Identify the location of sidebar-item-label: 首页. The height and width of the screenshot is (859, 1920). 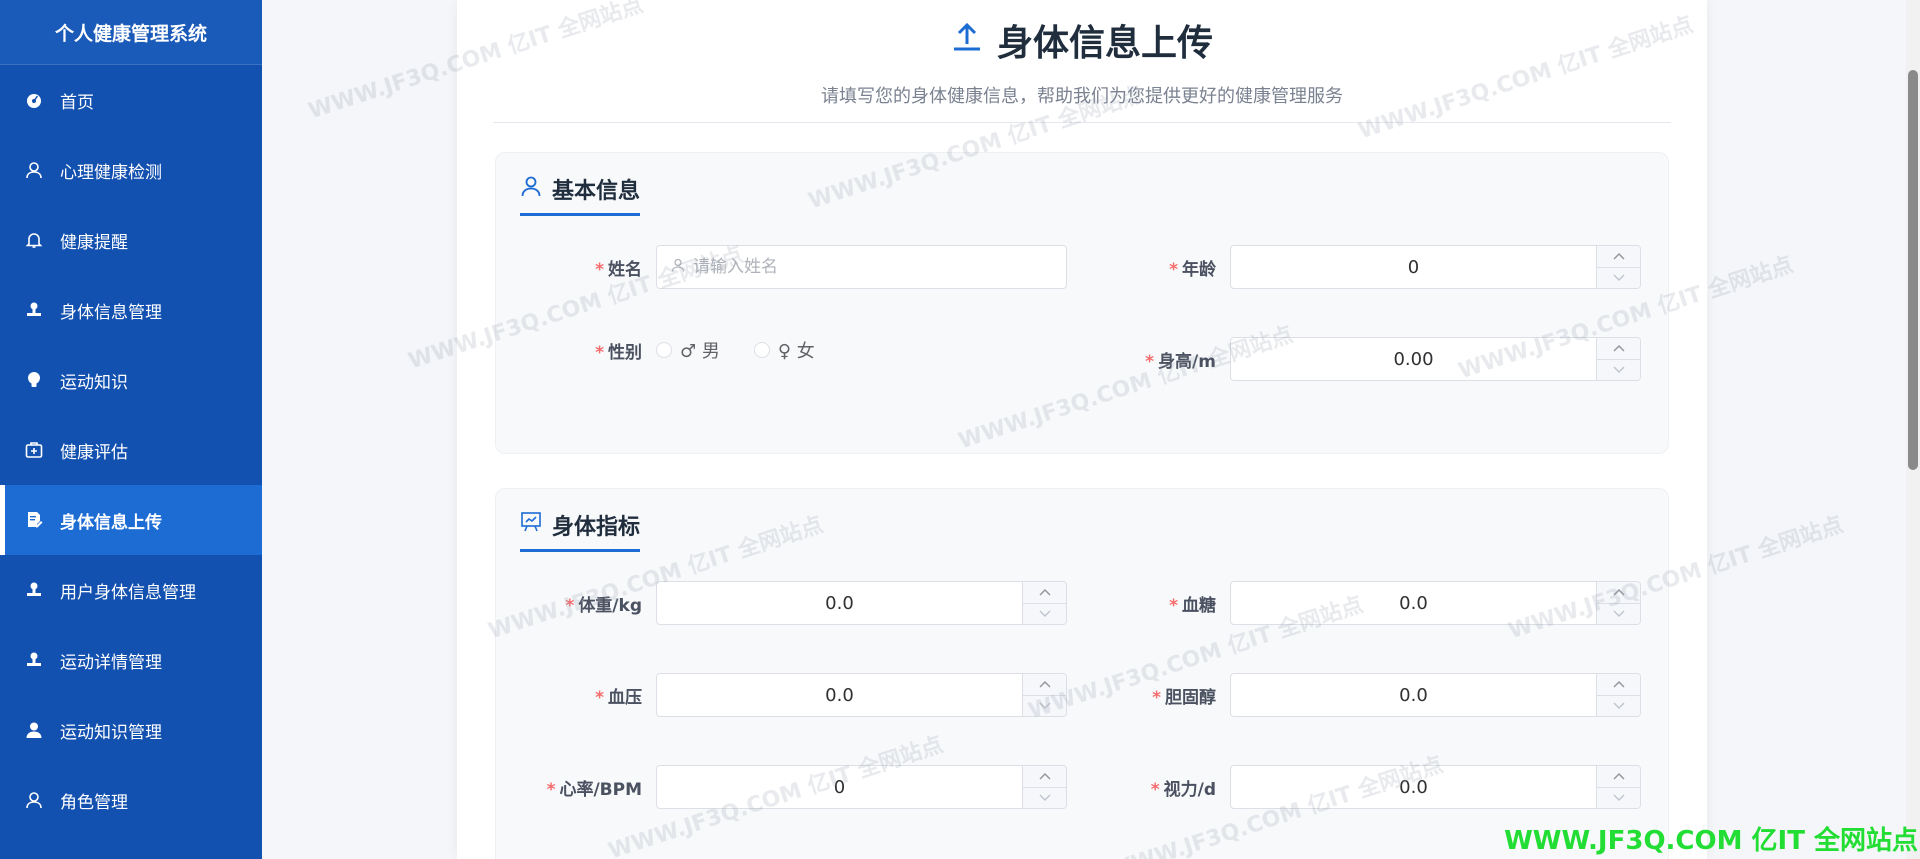
(77, 102).